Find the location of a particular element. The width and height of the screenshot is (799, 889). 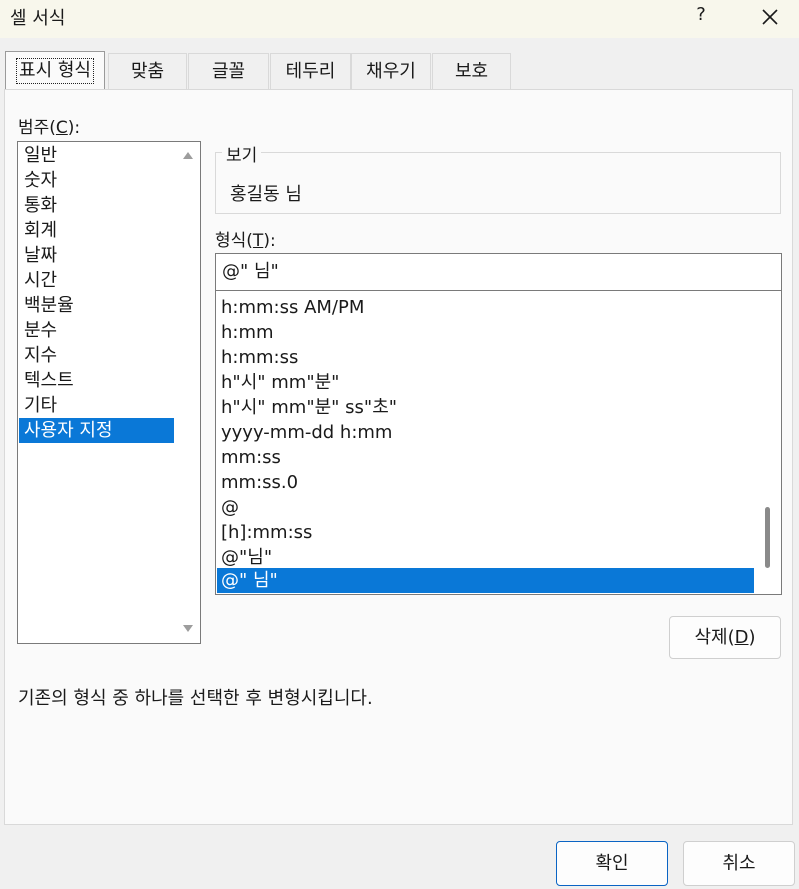

close-icon is located at coordinates (770, 17).